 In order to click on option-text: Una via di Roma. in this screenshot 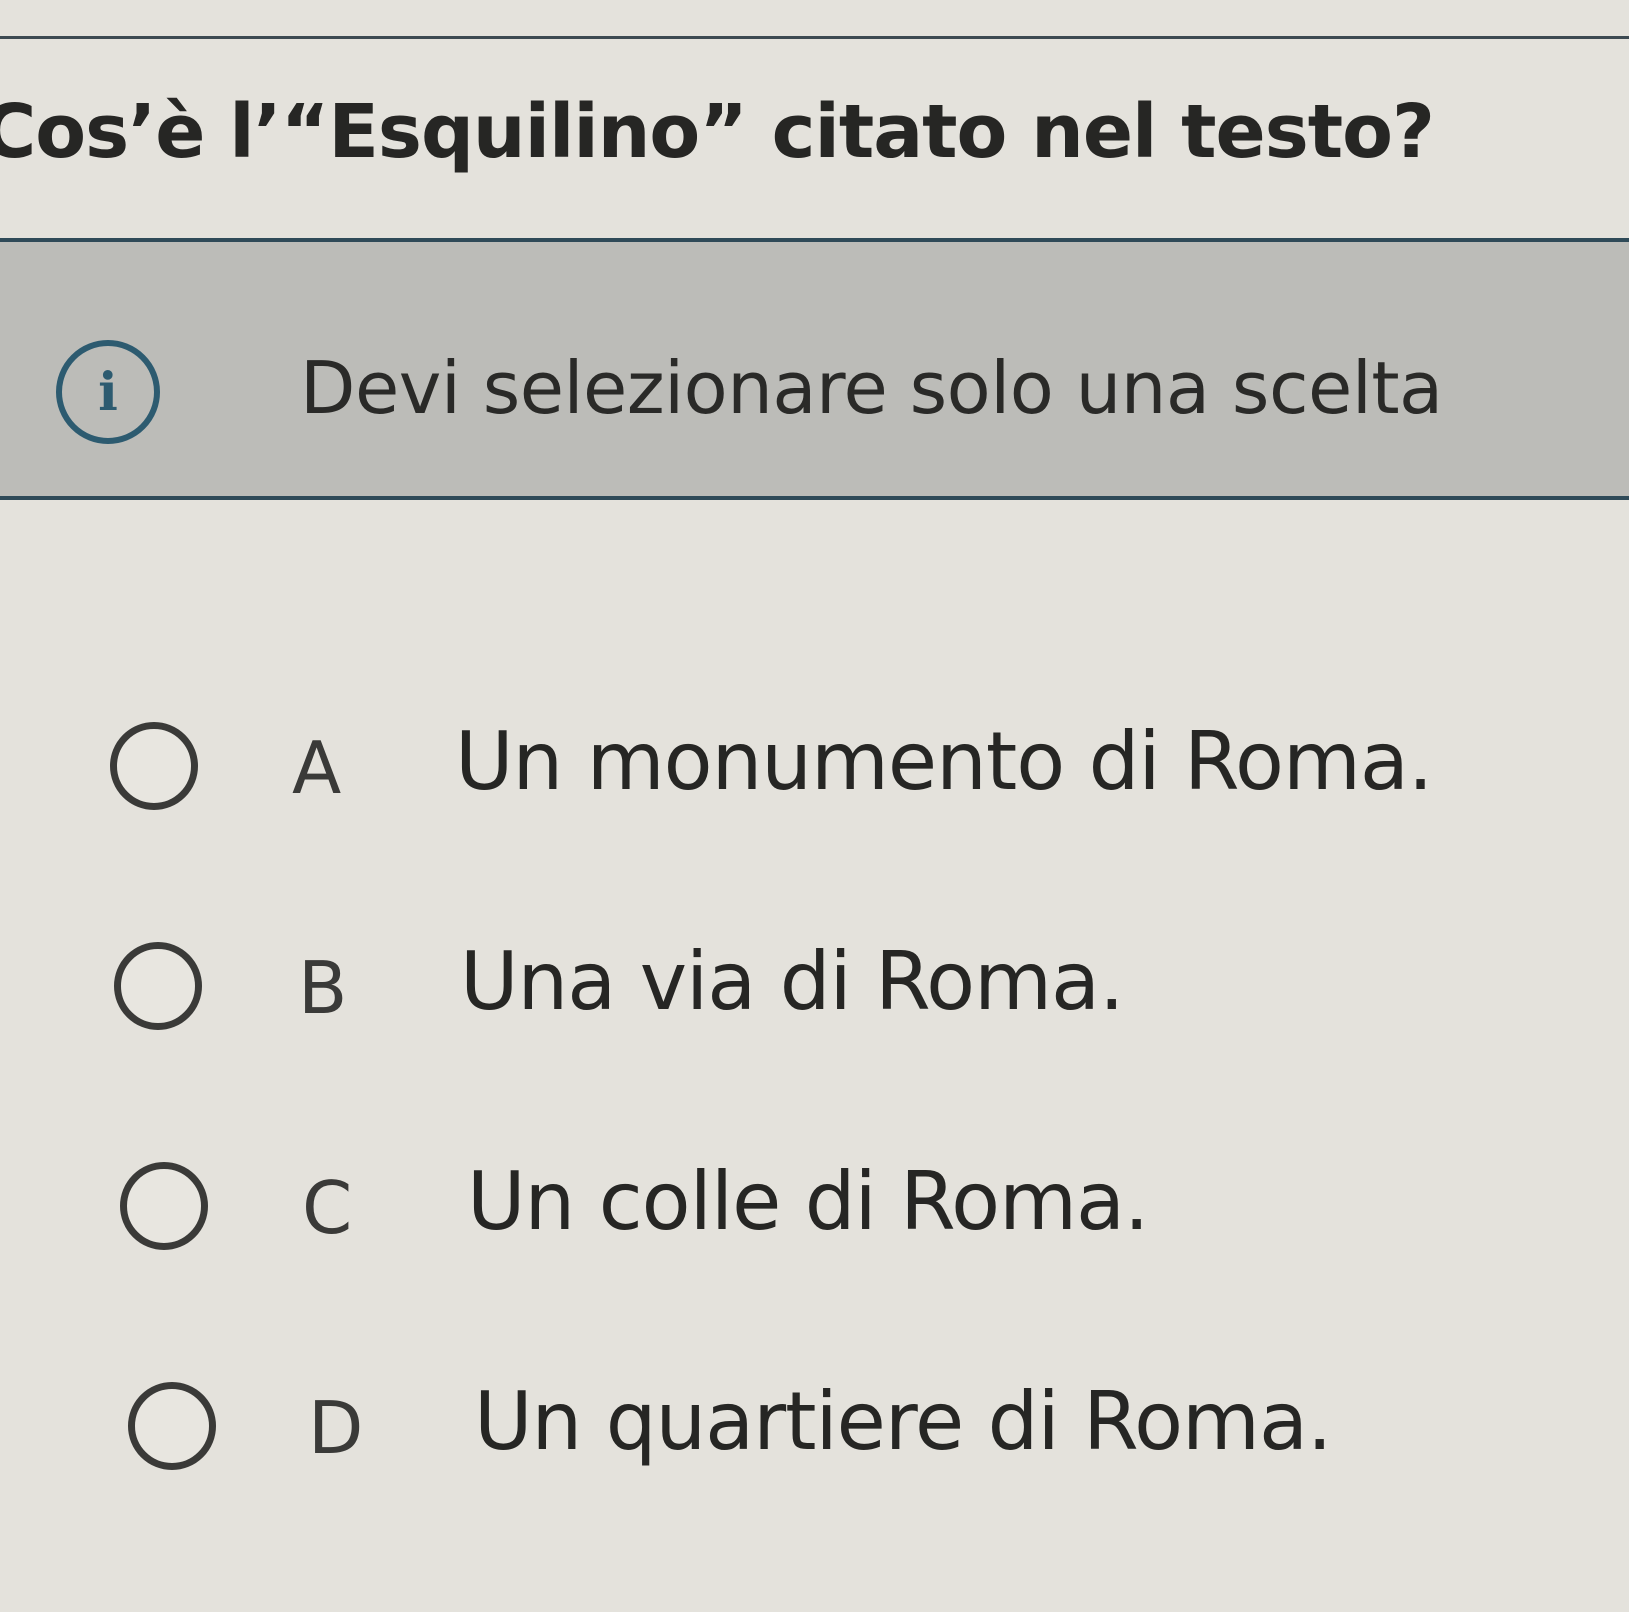, I will do `click(792, 981)`.